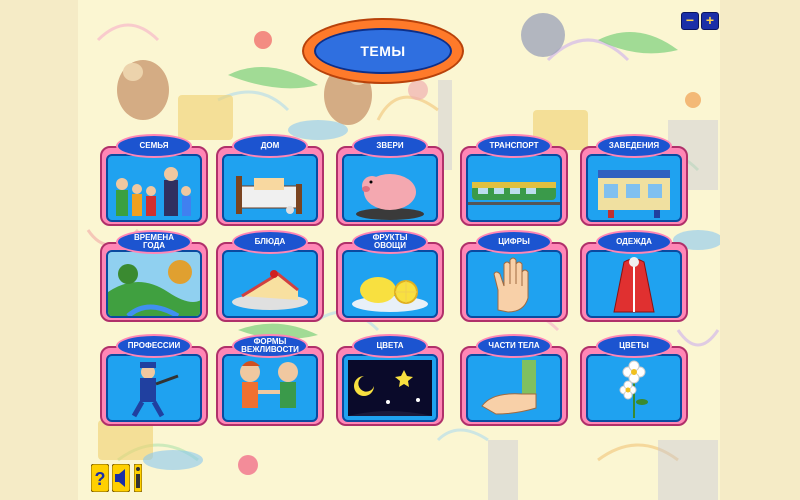 This screenshot has height=500, width=800. What do you see at coordinates (710, 21) in the screenshot?
I see `zoom-in-button: +` at bounding box center [710, 21].